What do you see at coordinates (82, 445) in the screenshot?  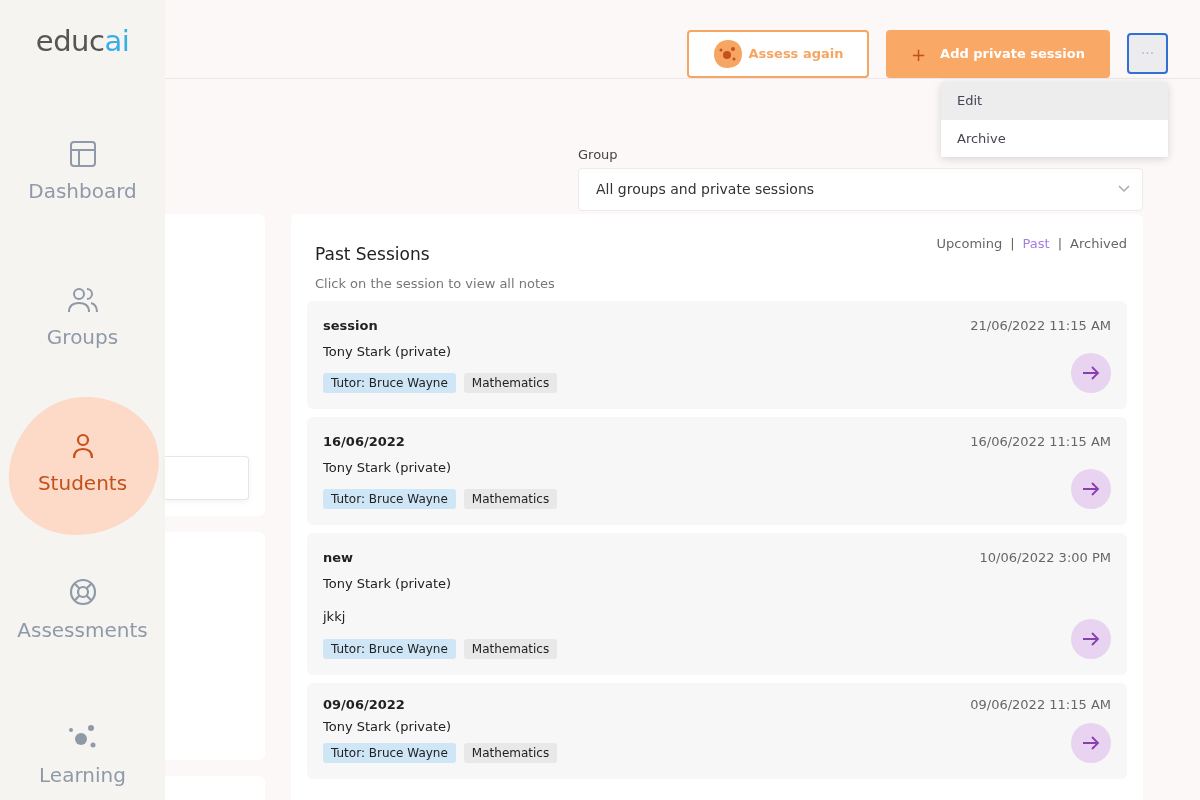 I see `person-icon` at bounding box center [82, 445].